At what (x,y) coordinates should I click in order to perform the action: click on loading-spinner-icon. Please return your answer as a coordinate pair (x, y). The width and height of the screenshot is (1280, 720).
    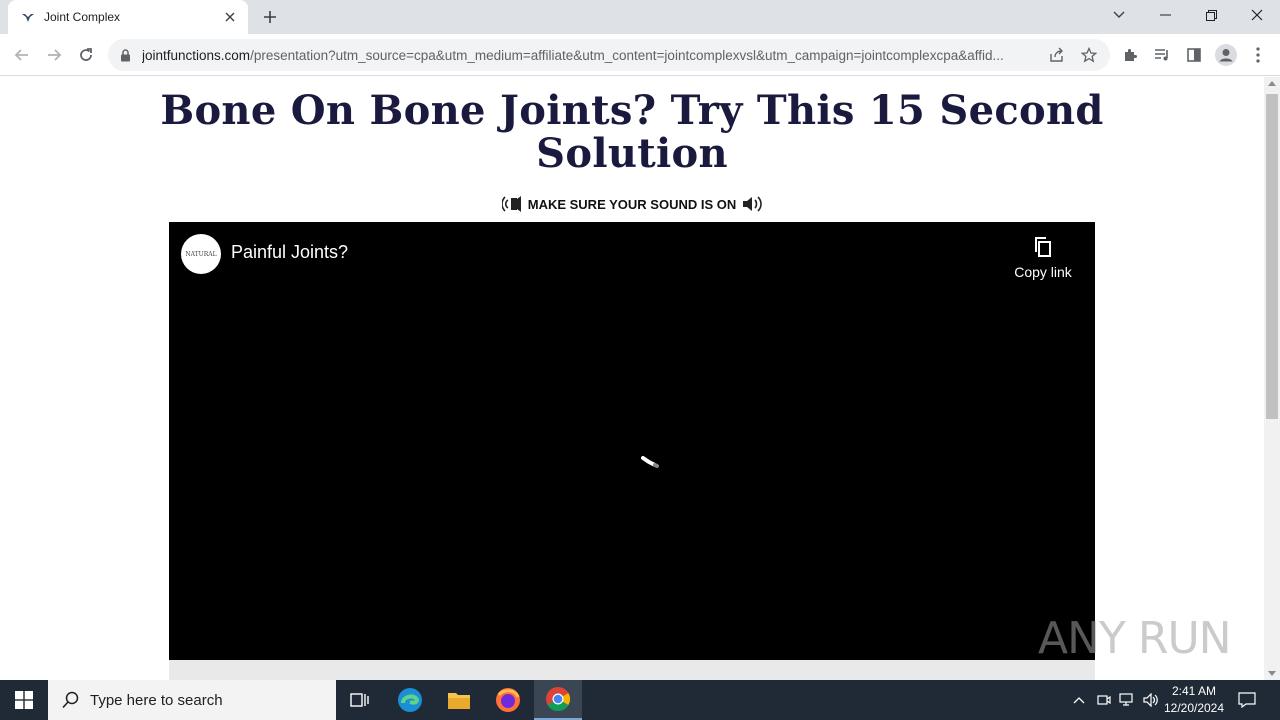
    Looking at the image, I should click on (650, 462).